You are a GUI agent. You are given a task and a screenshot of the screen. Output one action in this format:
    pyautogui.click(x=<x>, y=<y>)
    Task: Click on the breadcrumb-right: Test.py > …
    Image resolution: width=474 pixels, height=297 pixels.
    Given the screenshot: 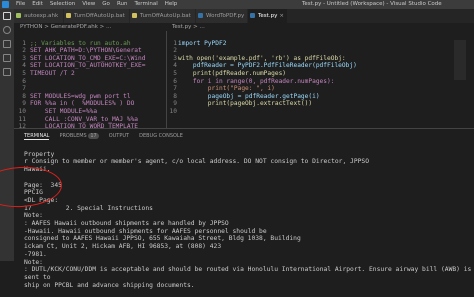 What is the action you would take?
    pyautogui.click(x=188, y=27)
    